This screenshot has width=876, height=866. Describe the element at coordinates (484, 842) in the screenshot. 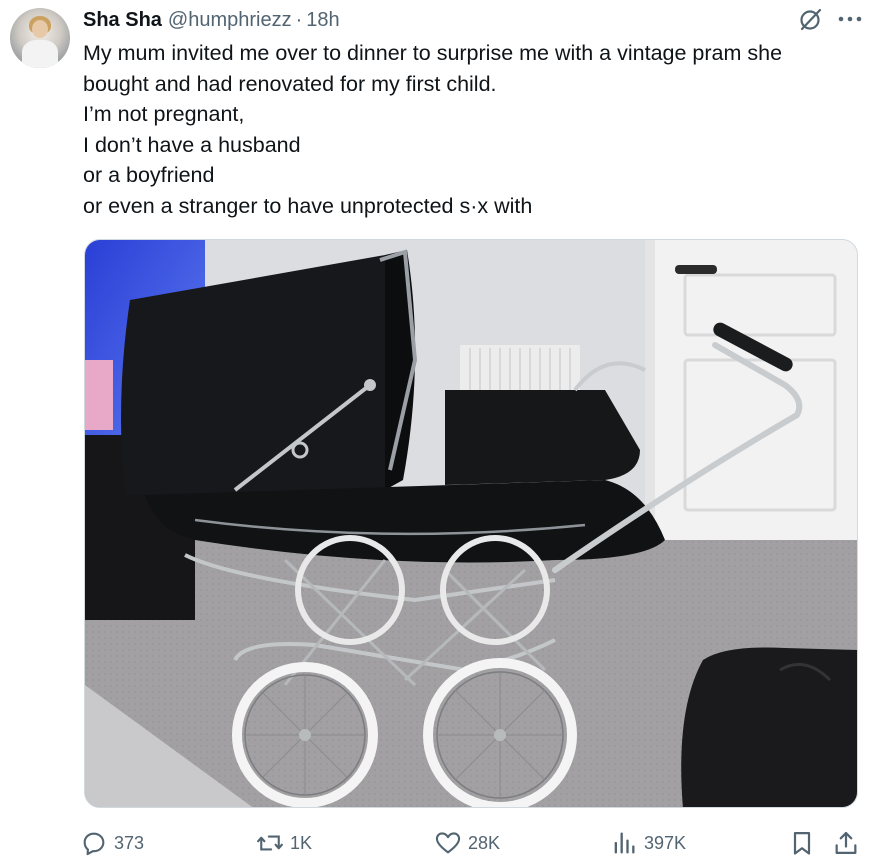

I see `like-count: 28K` at that location.